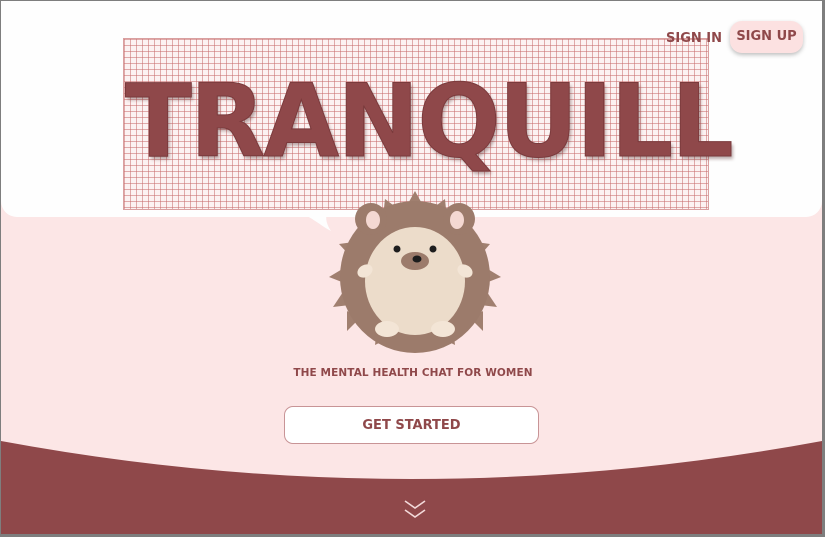  I want to click on tagline: THE MENTAL HEALTH CHAT FOR WOMEN, so click(413, 373).